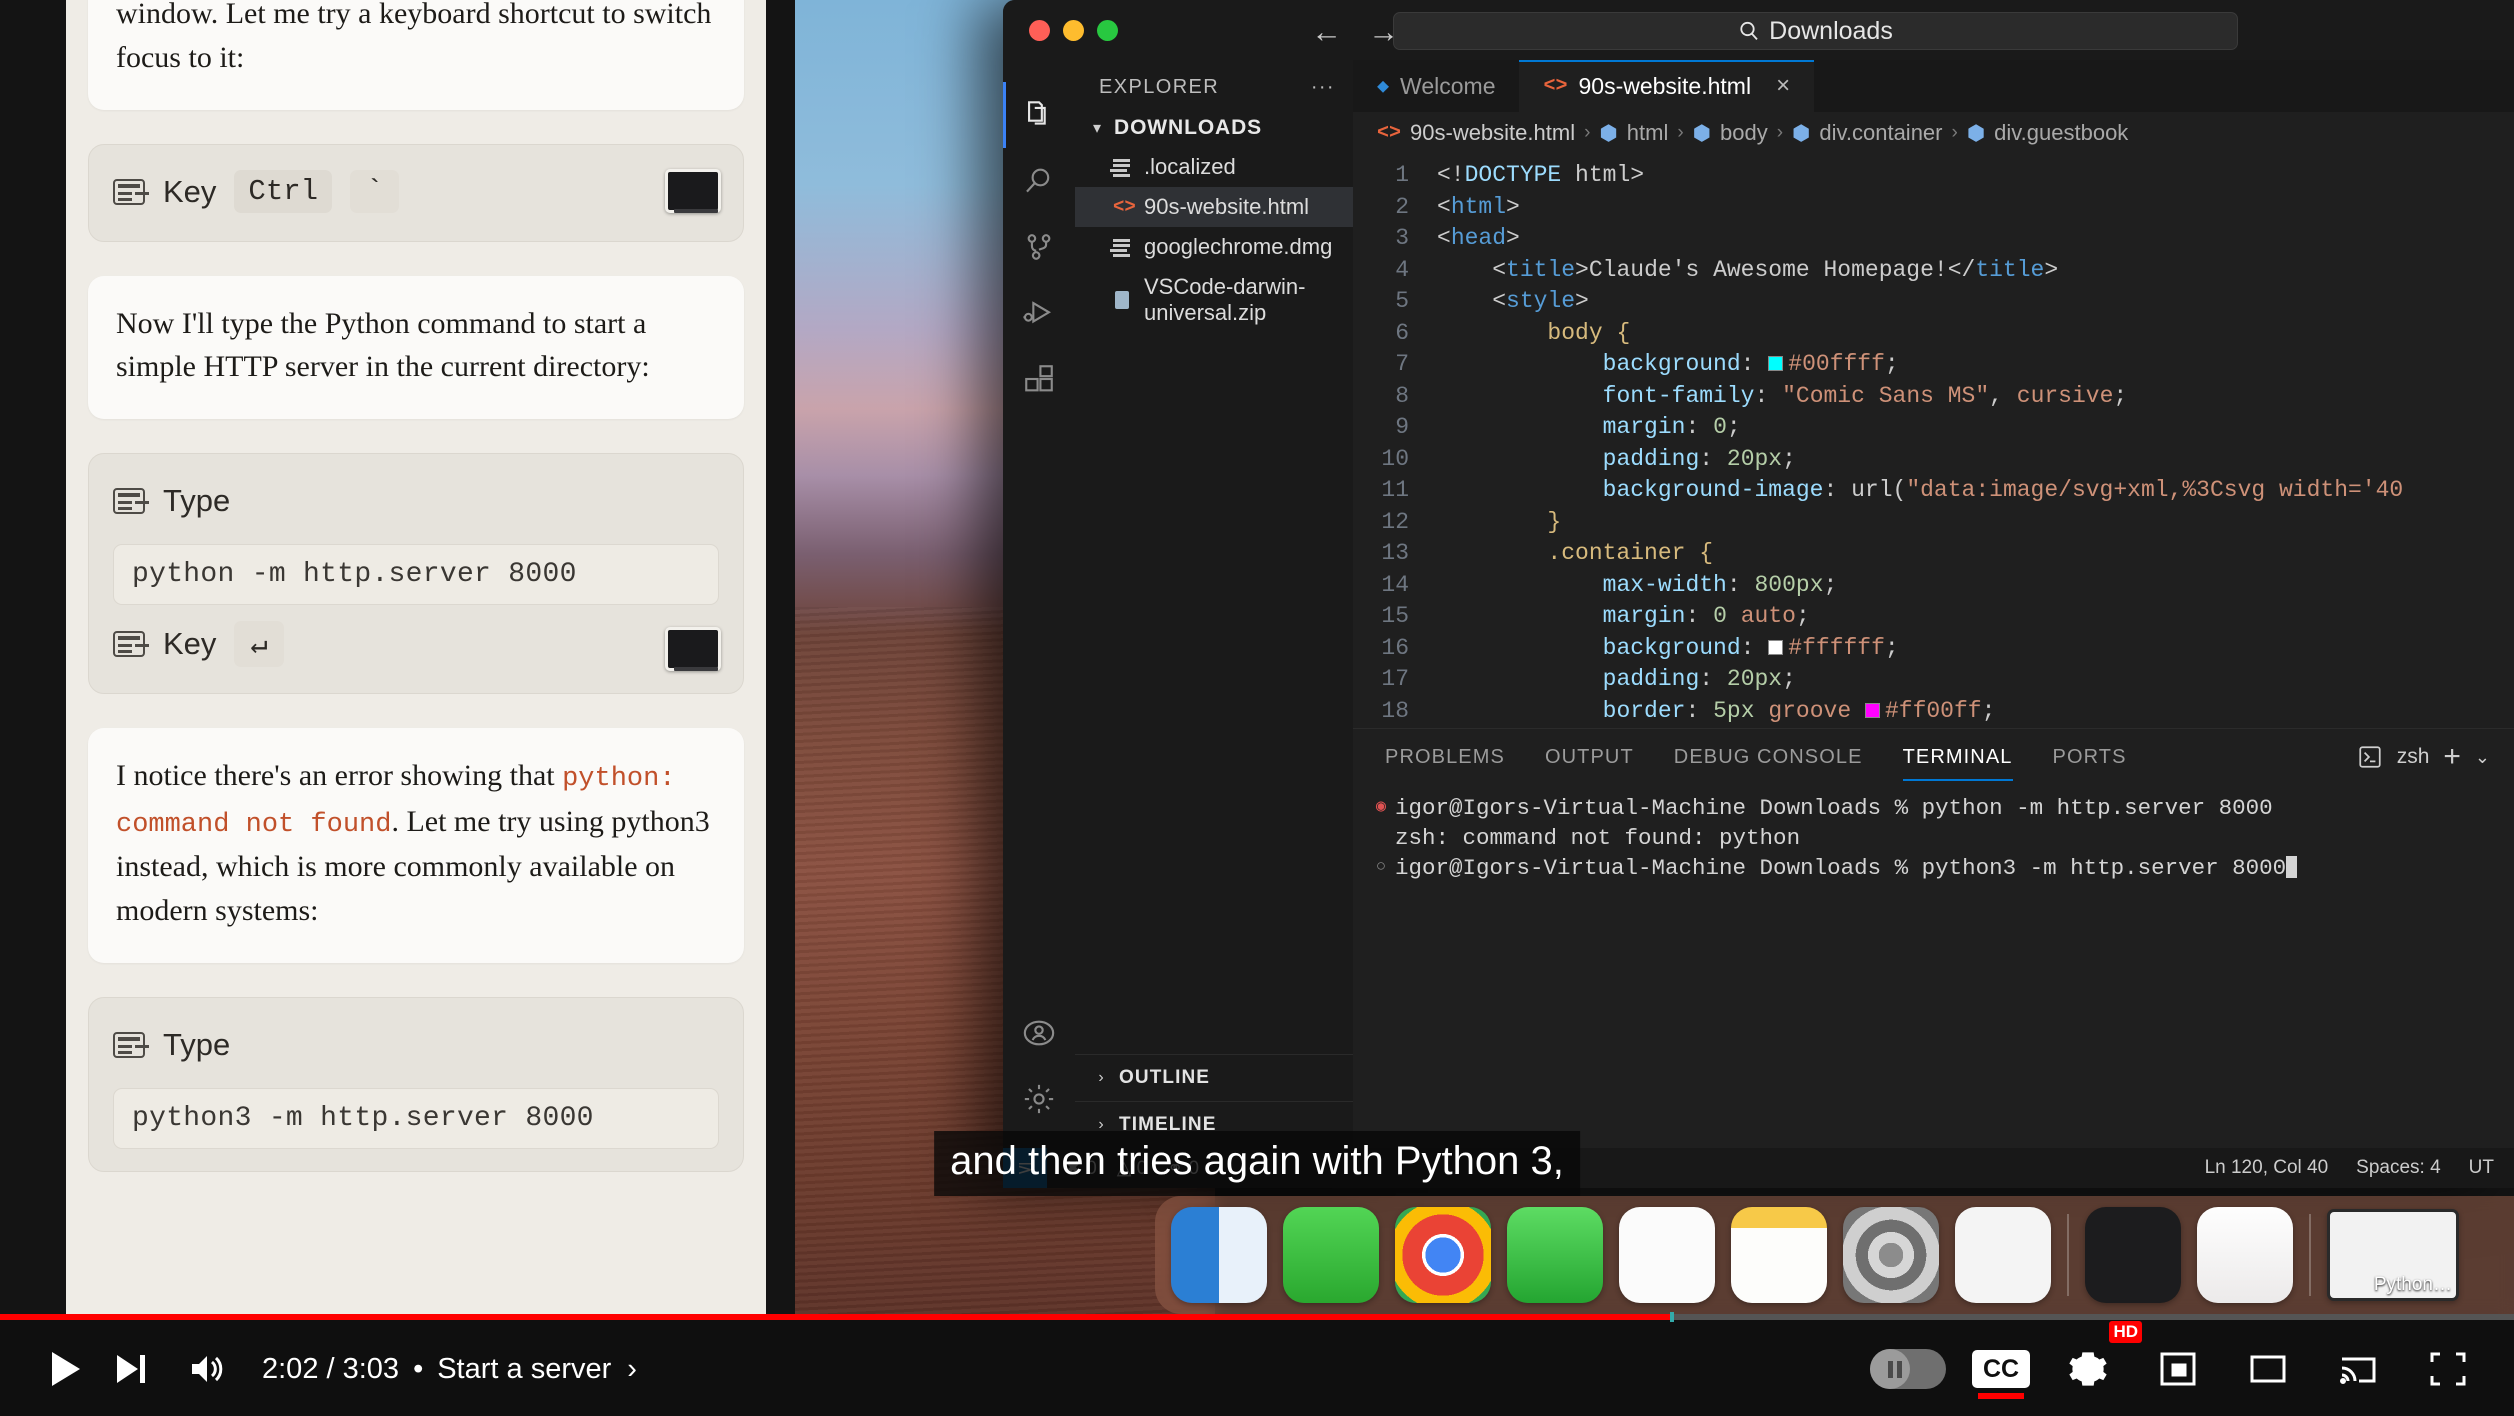 The height and width of the screenshot is (1416, 2514). I want to click on file-item-googlechrome: googlechrome.dmg, so click(1214, 247).